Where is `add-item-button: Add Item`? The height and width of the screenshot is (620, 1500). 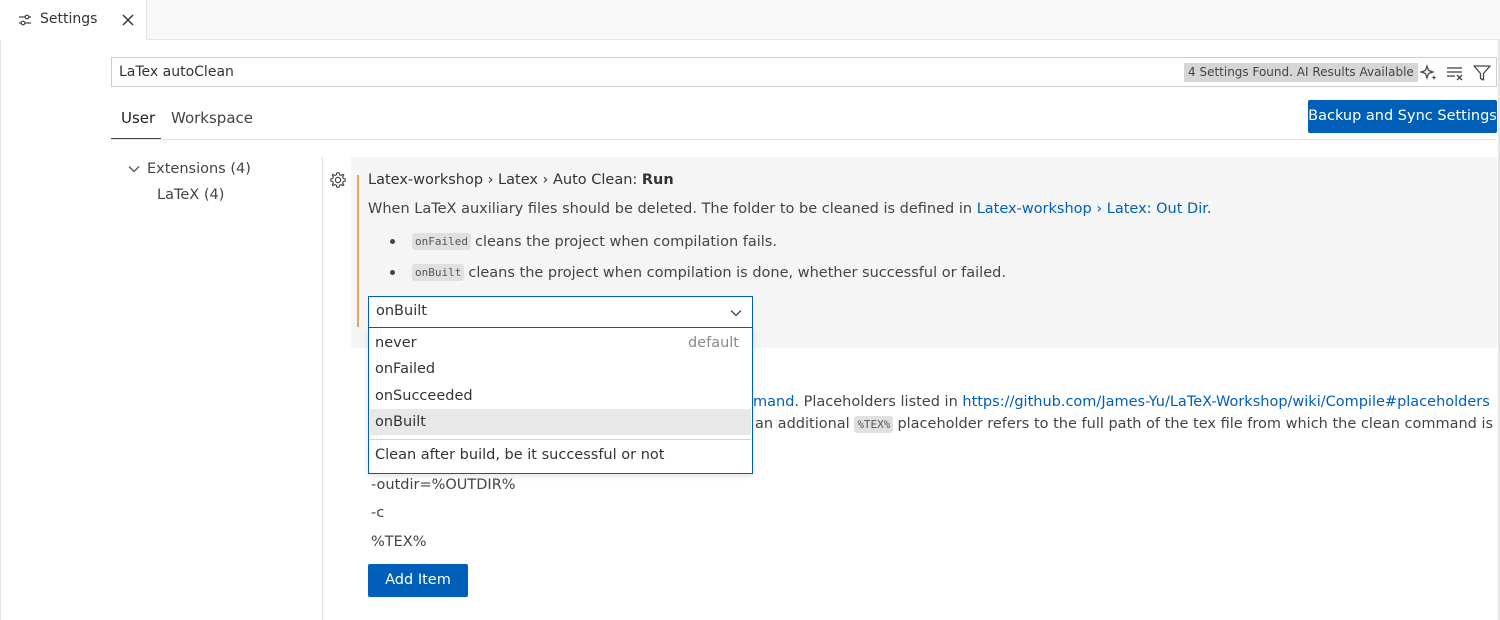
add-item-button: Add Item is located at coordinates (418, 580).